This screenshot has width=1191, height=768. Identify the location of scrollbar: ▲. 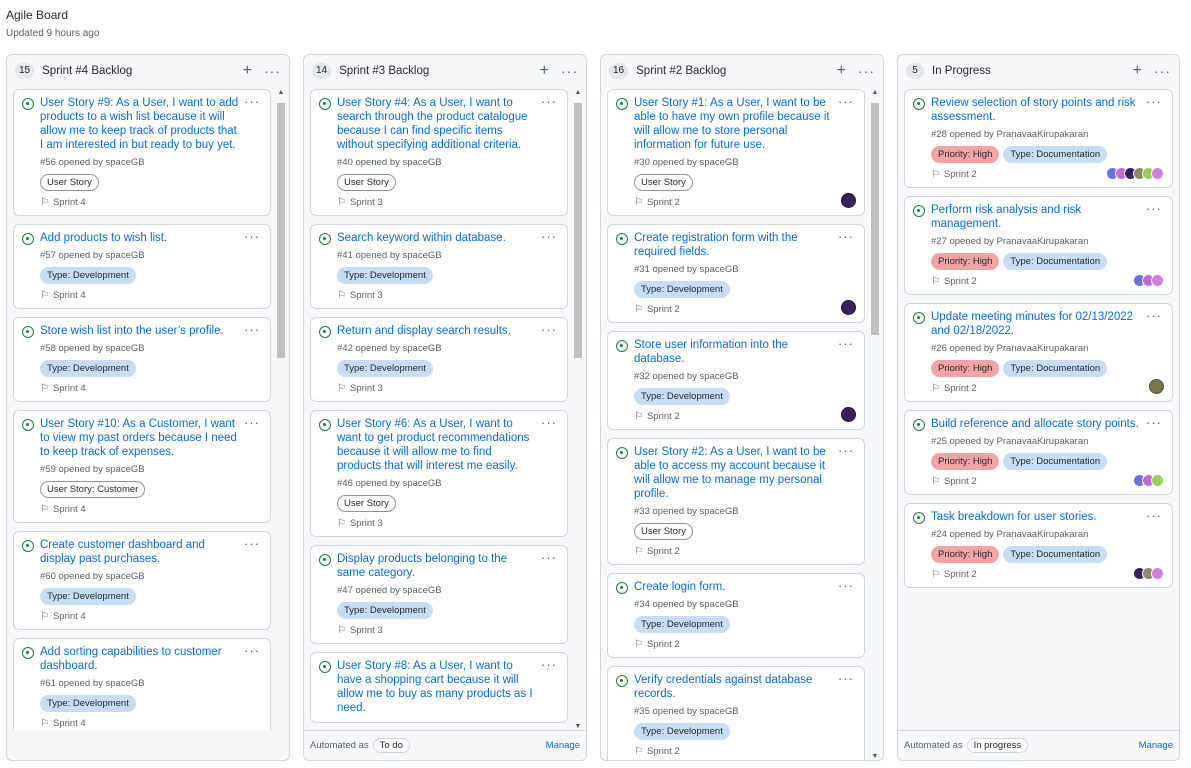
(281, 409).